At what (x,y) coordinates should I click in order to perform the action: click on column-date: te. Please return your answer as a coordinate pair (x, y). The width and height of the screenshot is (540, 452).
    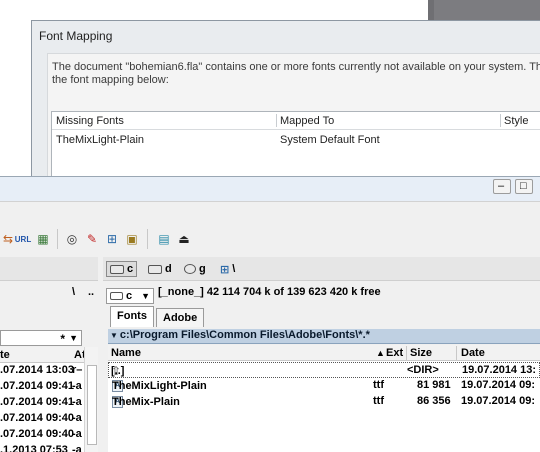
    Looking at the image, I should click on (35, 355).